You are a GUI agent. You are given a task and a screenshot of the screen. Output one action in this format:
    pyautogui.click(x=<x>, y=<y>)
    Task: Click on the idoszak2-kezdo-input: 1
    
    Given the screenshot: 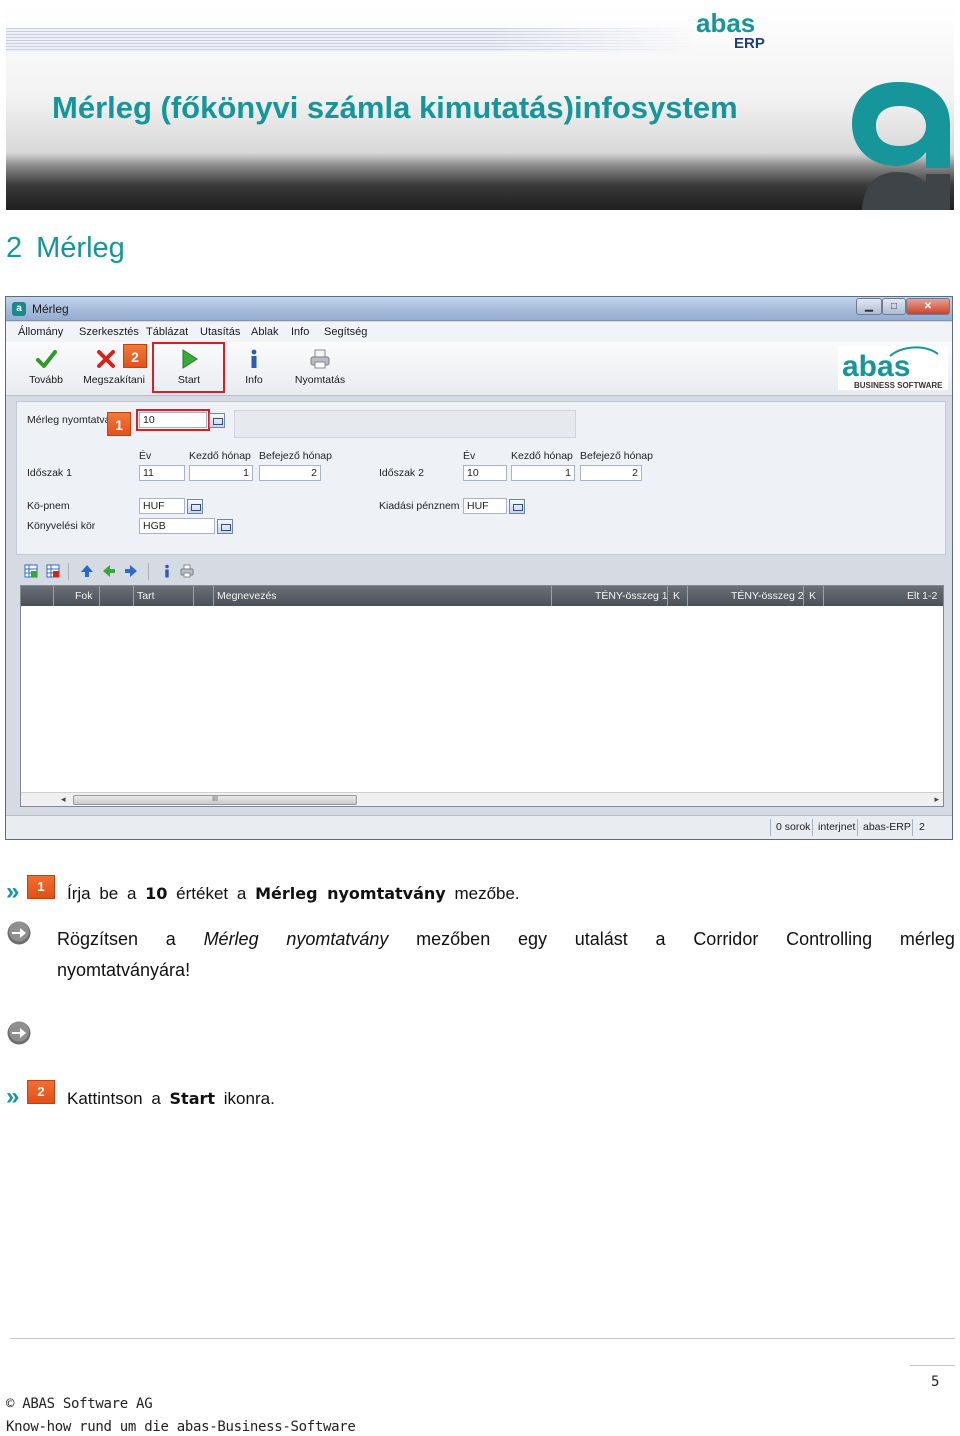 What is the action you would take?
    pyautogui.click(x=543, y=473)
    